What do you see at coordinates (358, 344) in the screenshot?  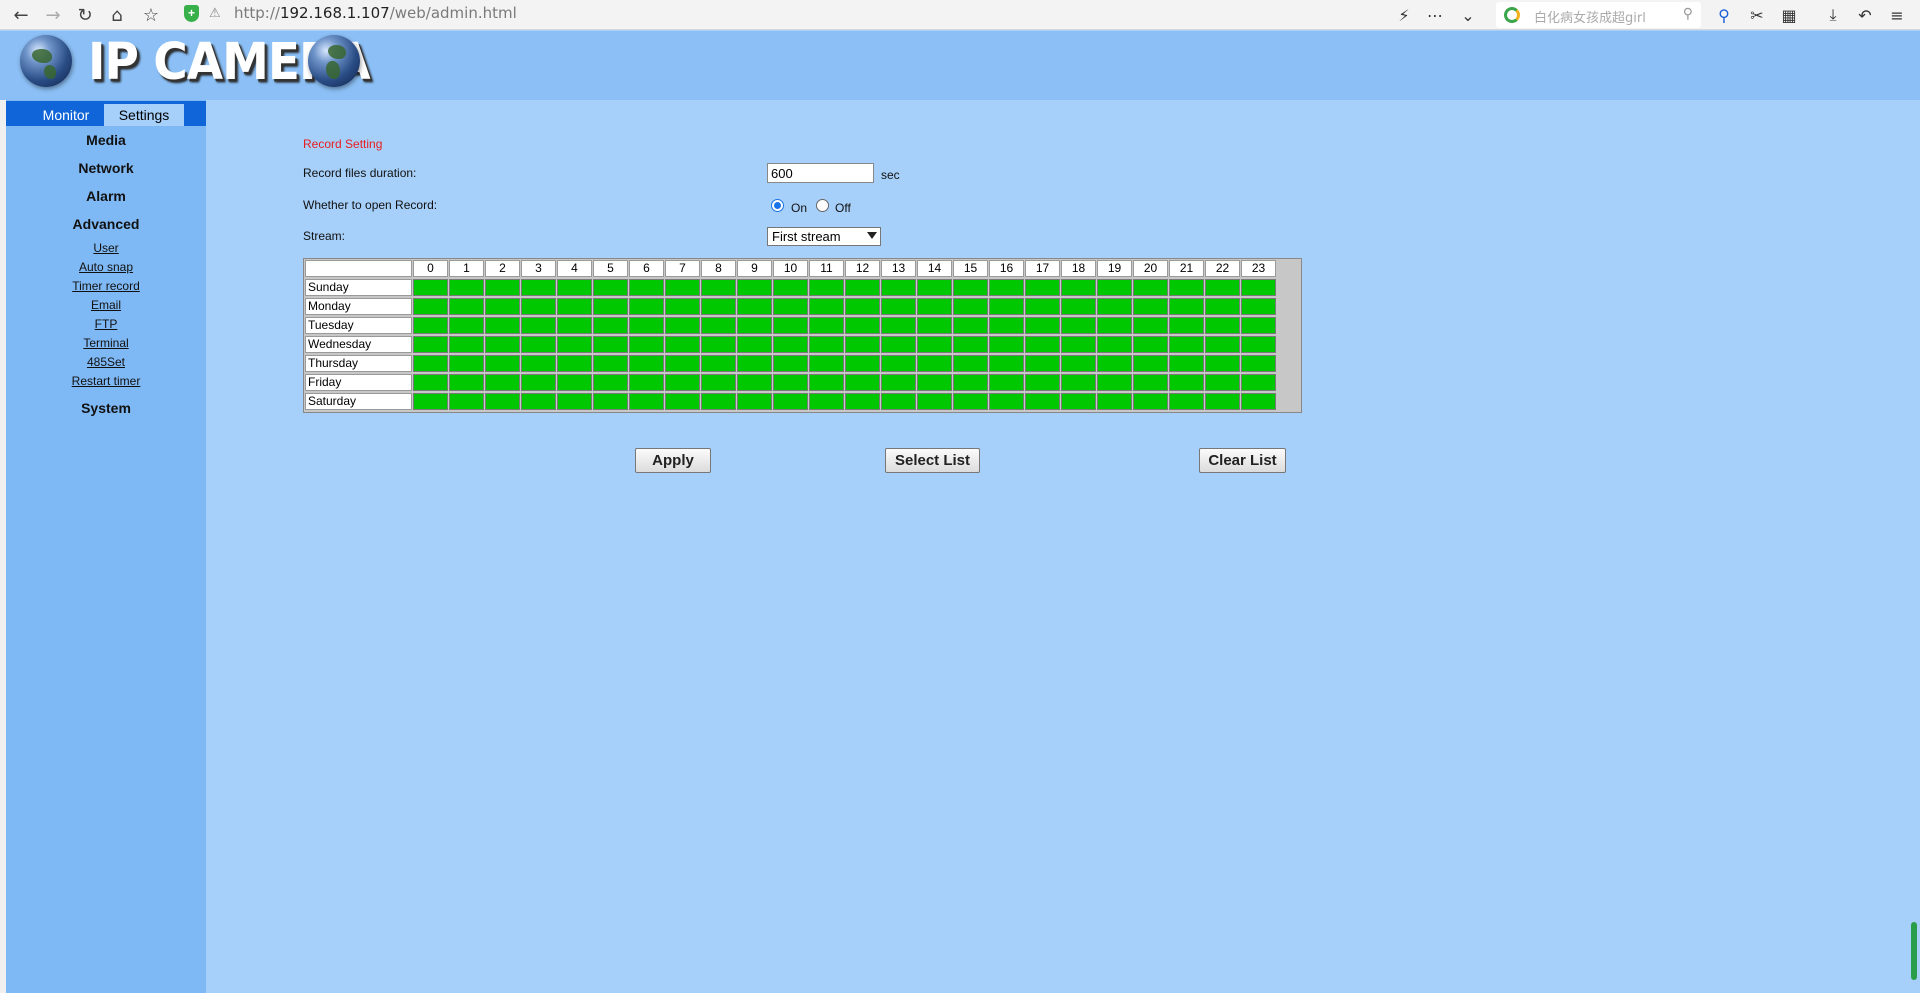 I see `day-label: Wednesday` at bounding box center [358, 344].